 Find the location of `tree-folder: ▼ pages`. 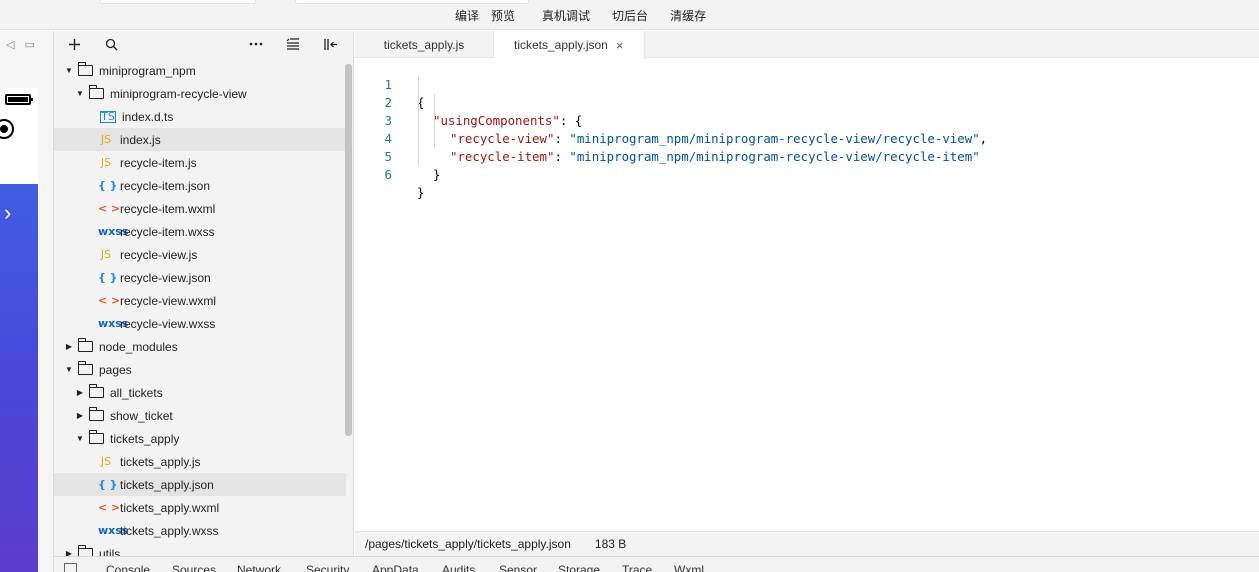

tree-folder: ▼ pages is located at coordinates (200, 369).